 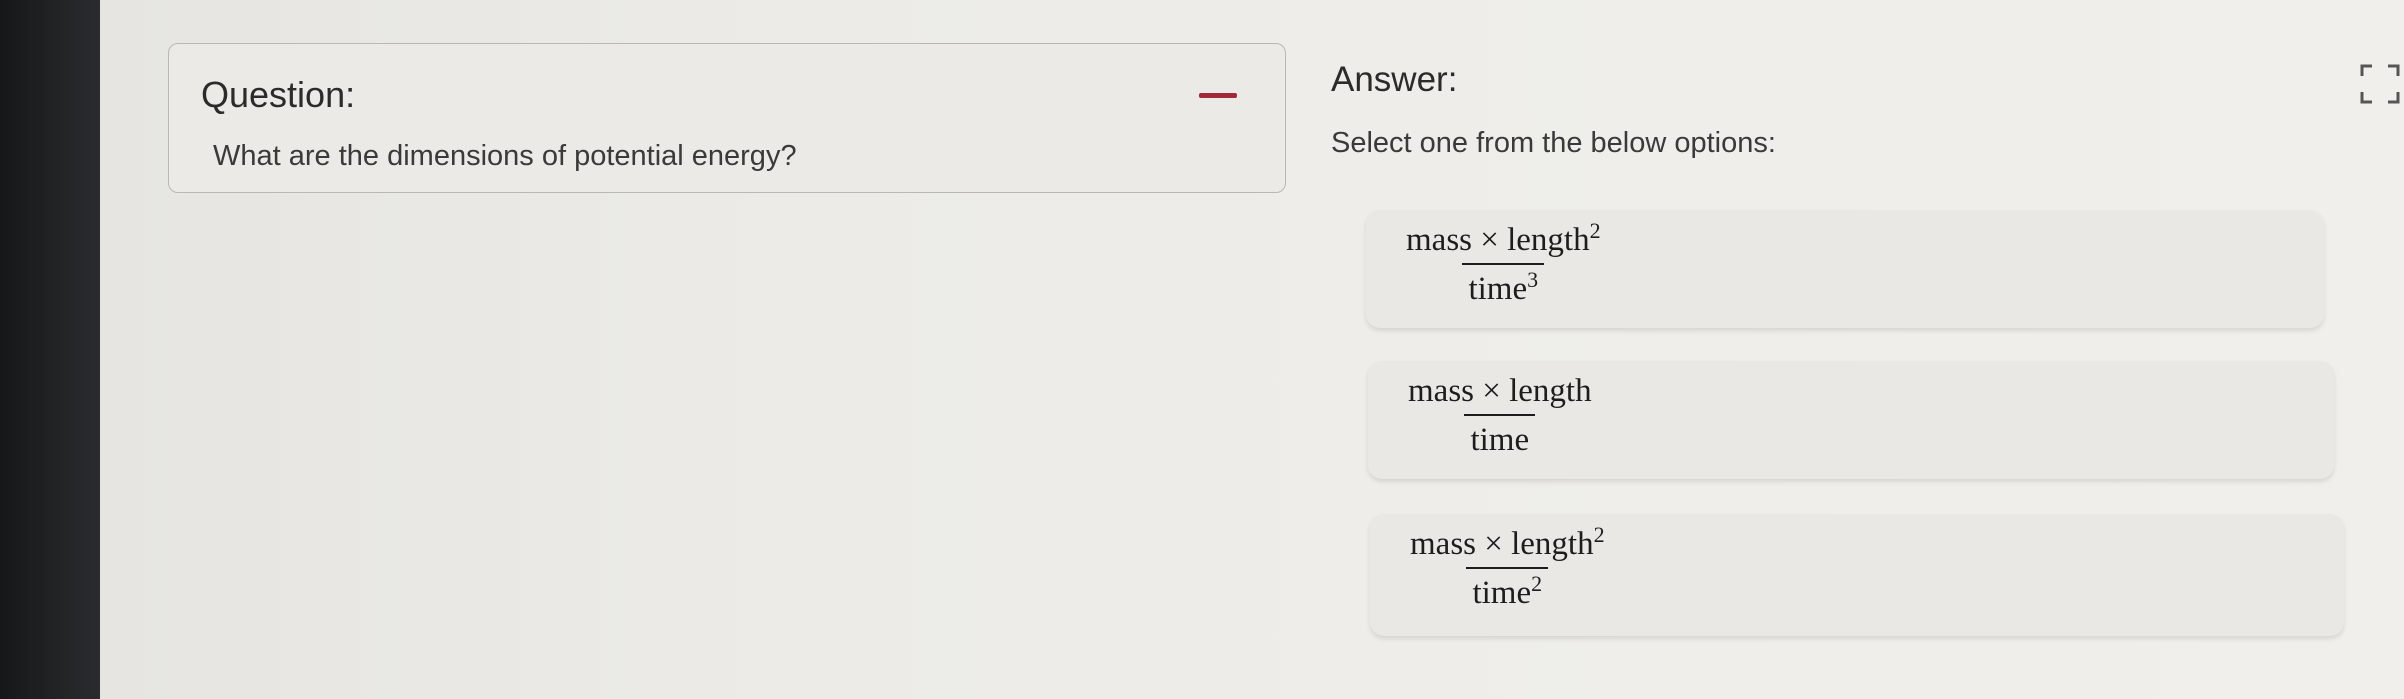 I want to click on answer-option-1: mass × length2 time3, so click(x=1845, y=269).